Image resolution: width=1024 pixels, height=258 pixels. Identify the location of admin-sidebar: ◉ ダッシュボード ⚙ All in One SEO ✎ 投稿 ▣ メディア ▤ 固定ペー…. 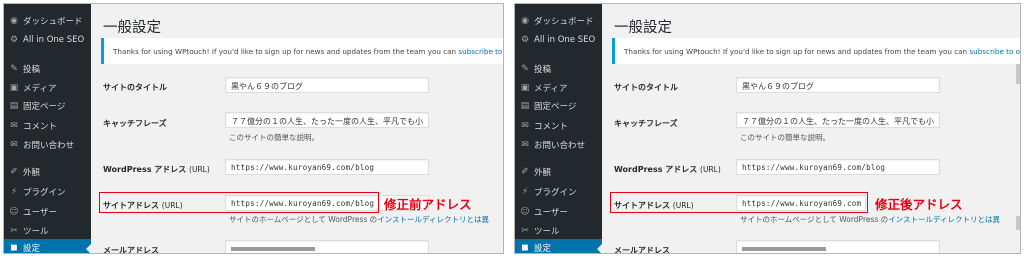
(558, 128).